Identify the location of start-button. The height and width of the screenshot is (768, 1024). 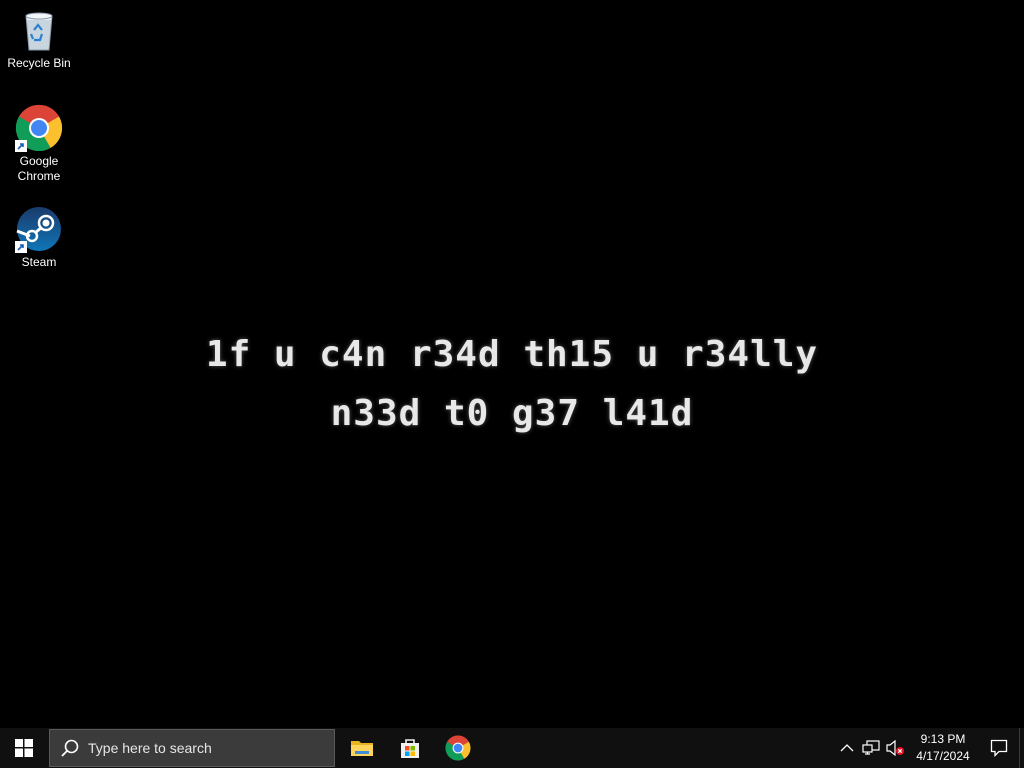
(24, 748).